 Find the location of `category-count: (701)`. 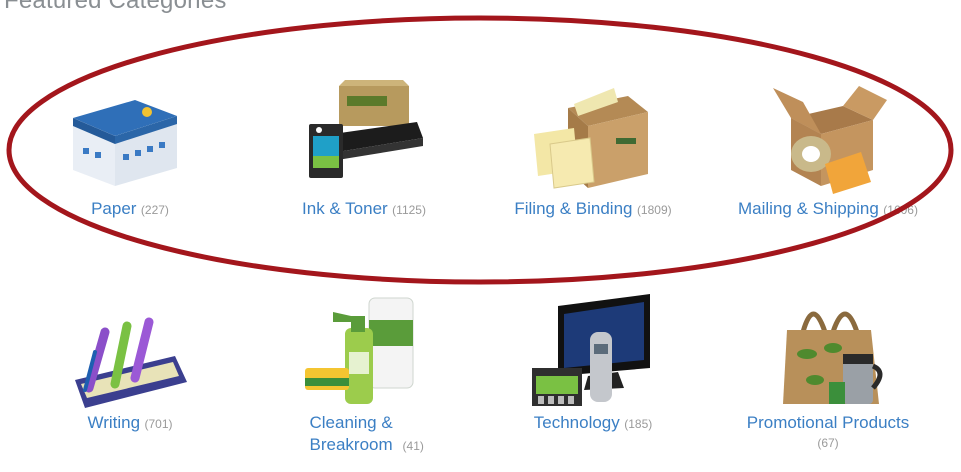

category-count: (701) is located at coordinates (158, 424).